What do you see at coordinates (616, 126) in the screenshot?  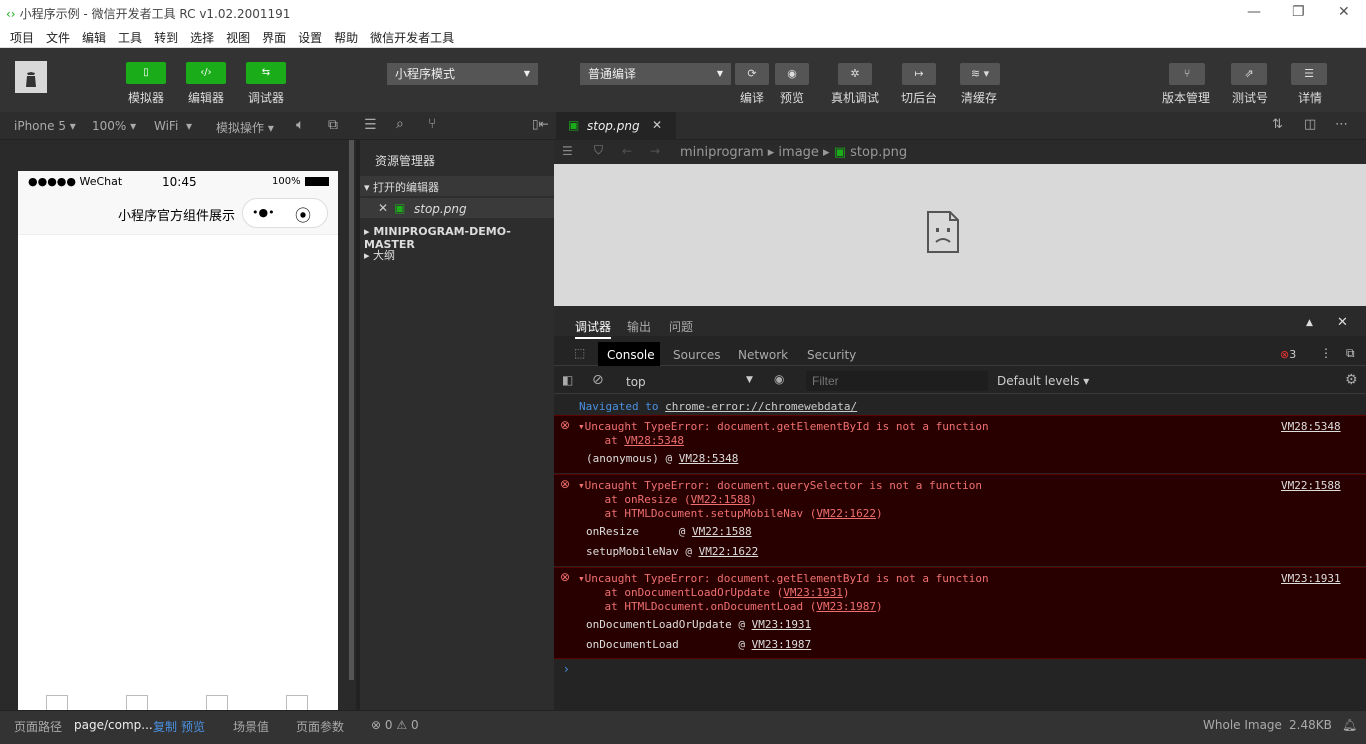 I see `editor-tab: ▣ stop.png ✕` at bounding box center [616, 126].